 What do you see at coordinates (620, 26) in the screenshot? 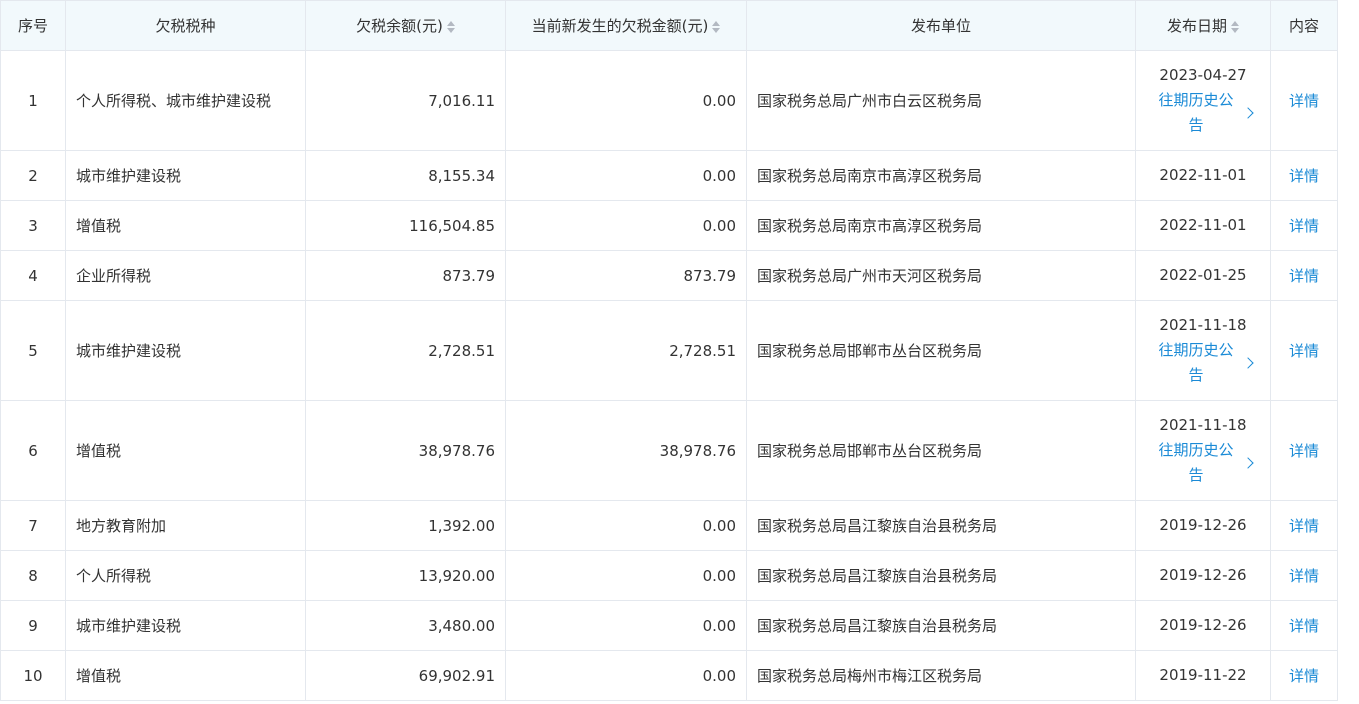
I see `header-new-amount-label: 当前新发生的欠税金额(元)` at bounding box center [620, 26].